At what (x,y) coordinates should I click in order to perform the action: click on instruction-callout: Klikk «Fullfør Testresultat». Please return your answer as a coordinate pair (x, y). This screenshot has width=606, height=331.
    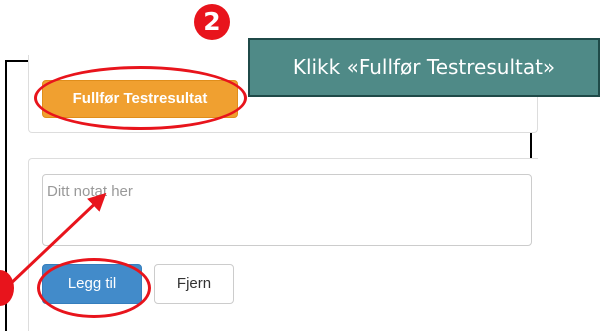
    Looking at the image, I should click on (424, 67).